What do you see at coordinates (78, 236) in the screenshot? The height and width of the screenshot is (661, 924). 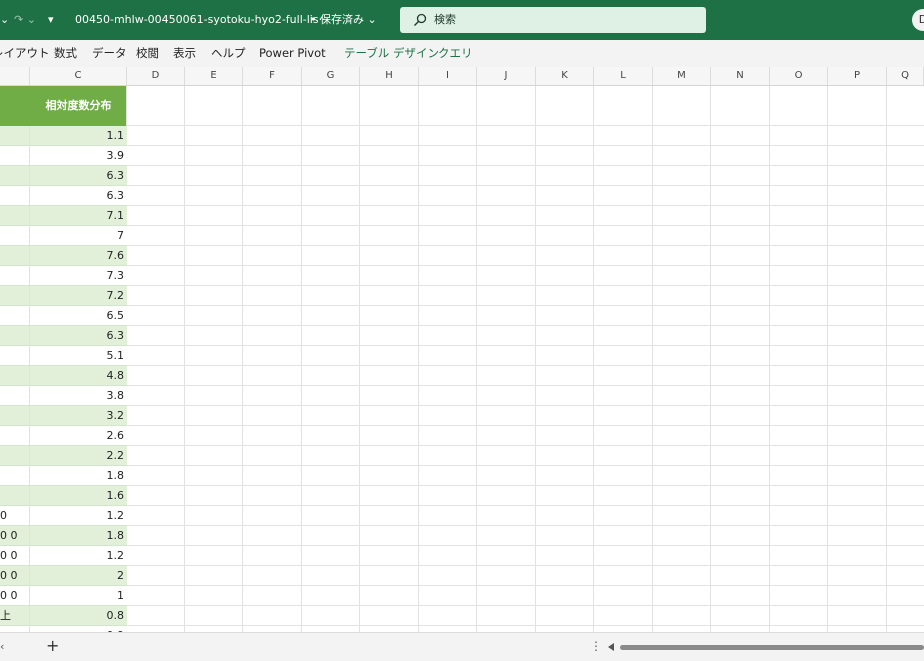 I see `cell-relative-frequency: 7` at bounding box center [78, 236].